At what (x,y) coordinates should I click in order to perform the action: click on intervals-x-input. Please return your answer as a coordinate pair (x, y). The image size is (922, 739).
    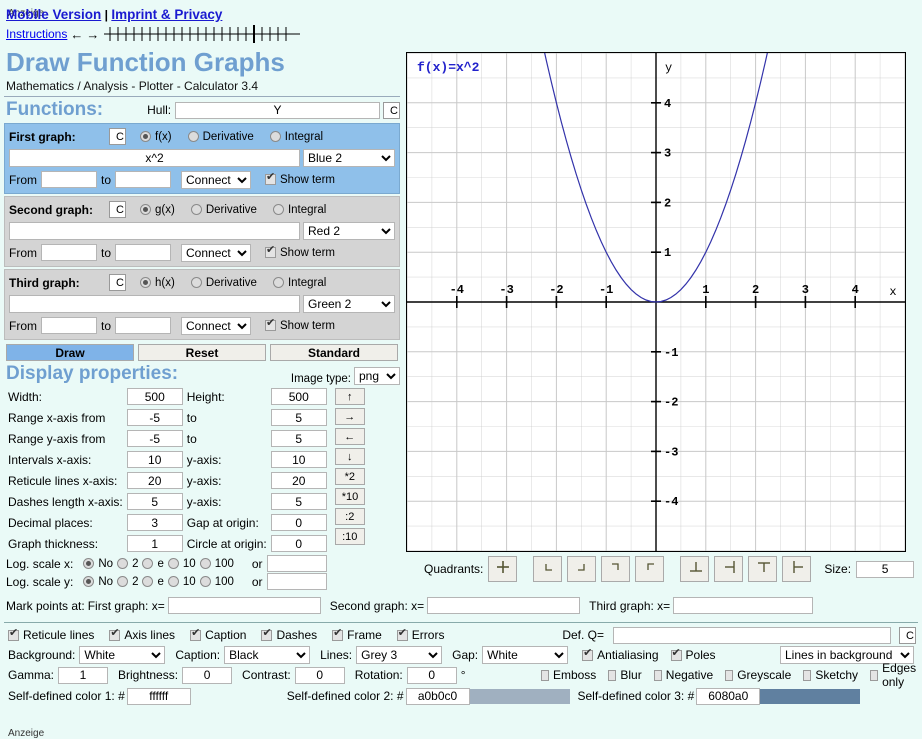
    Looking at the image, I should click on (154, 460).